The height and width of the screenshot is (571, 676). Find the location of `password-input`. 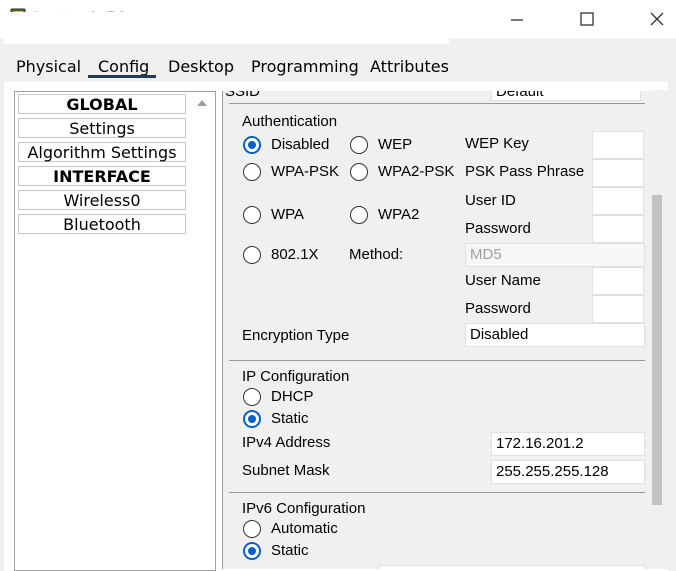

password-input is located at coordinates (618, 229).